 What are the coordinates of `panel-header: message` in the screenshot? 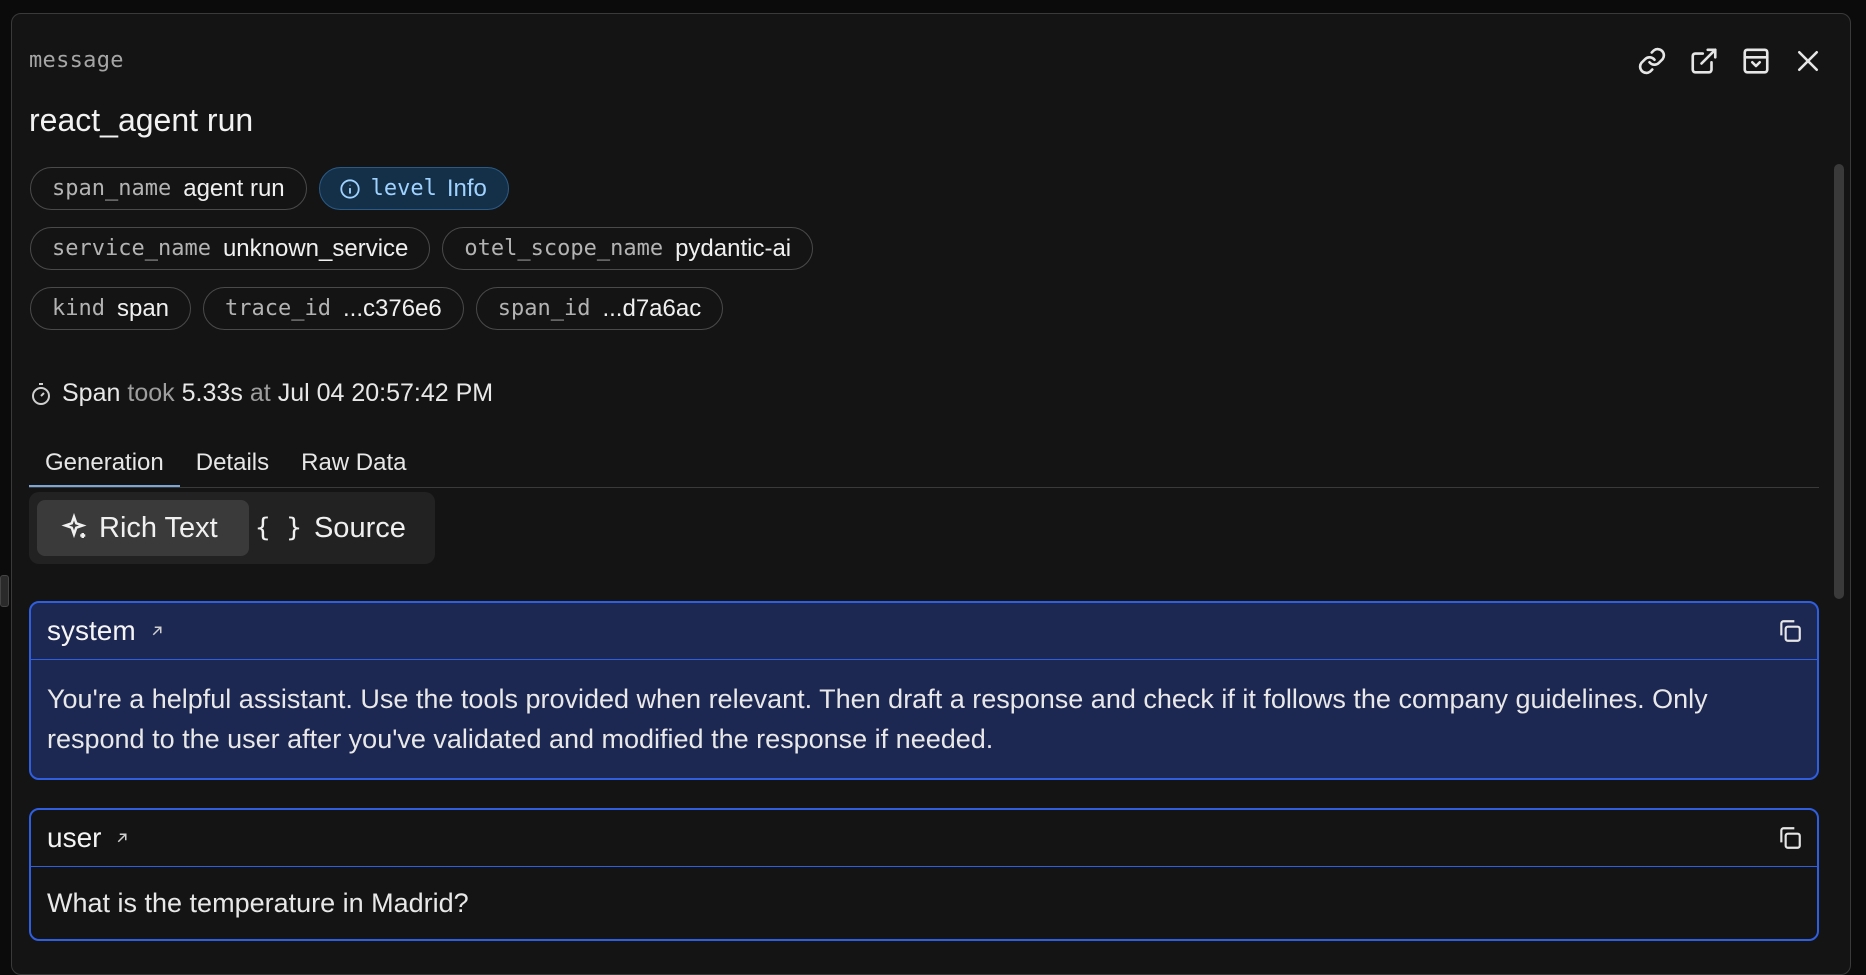 It's located at (931, 64).